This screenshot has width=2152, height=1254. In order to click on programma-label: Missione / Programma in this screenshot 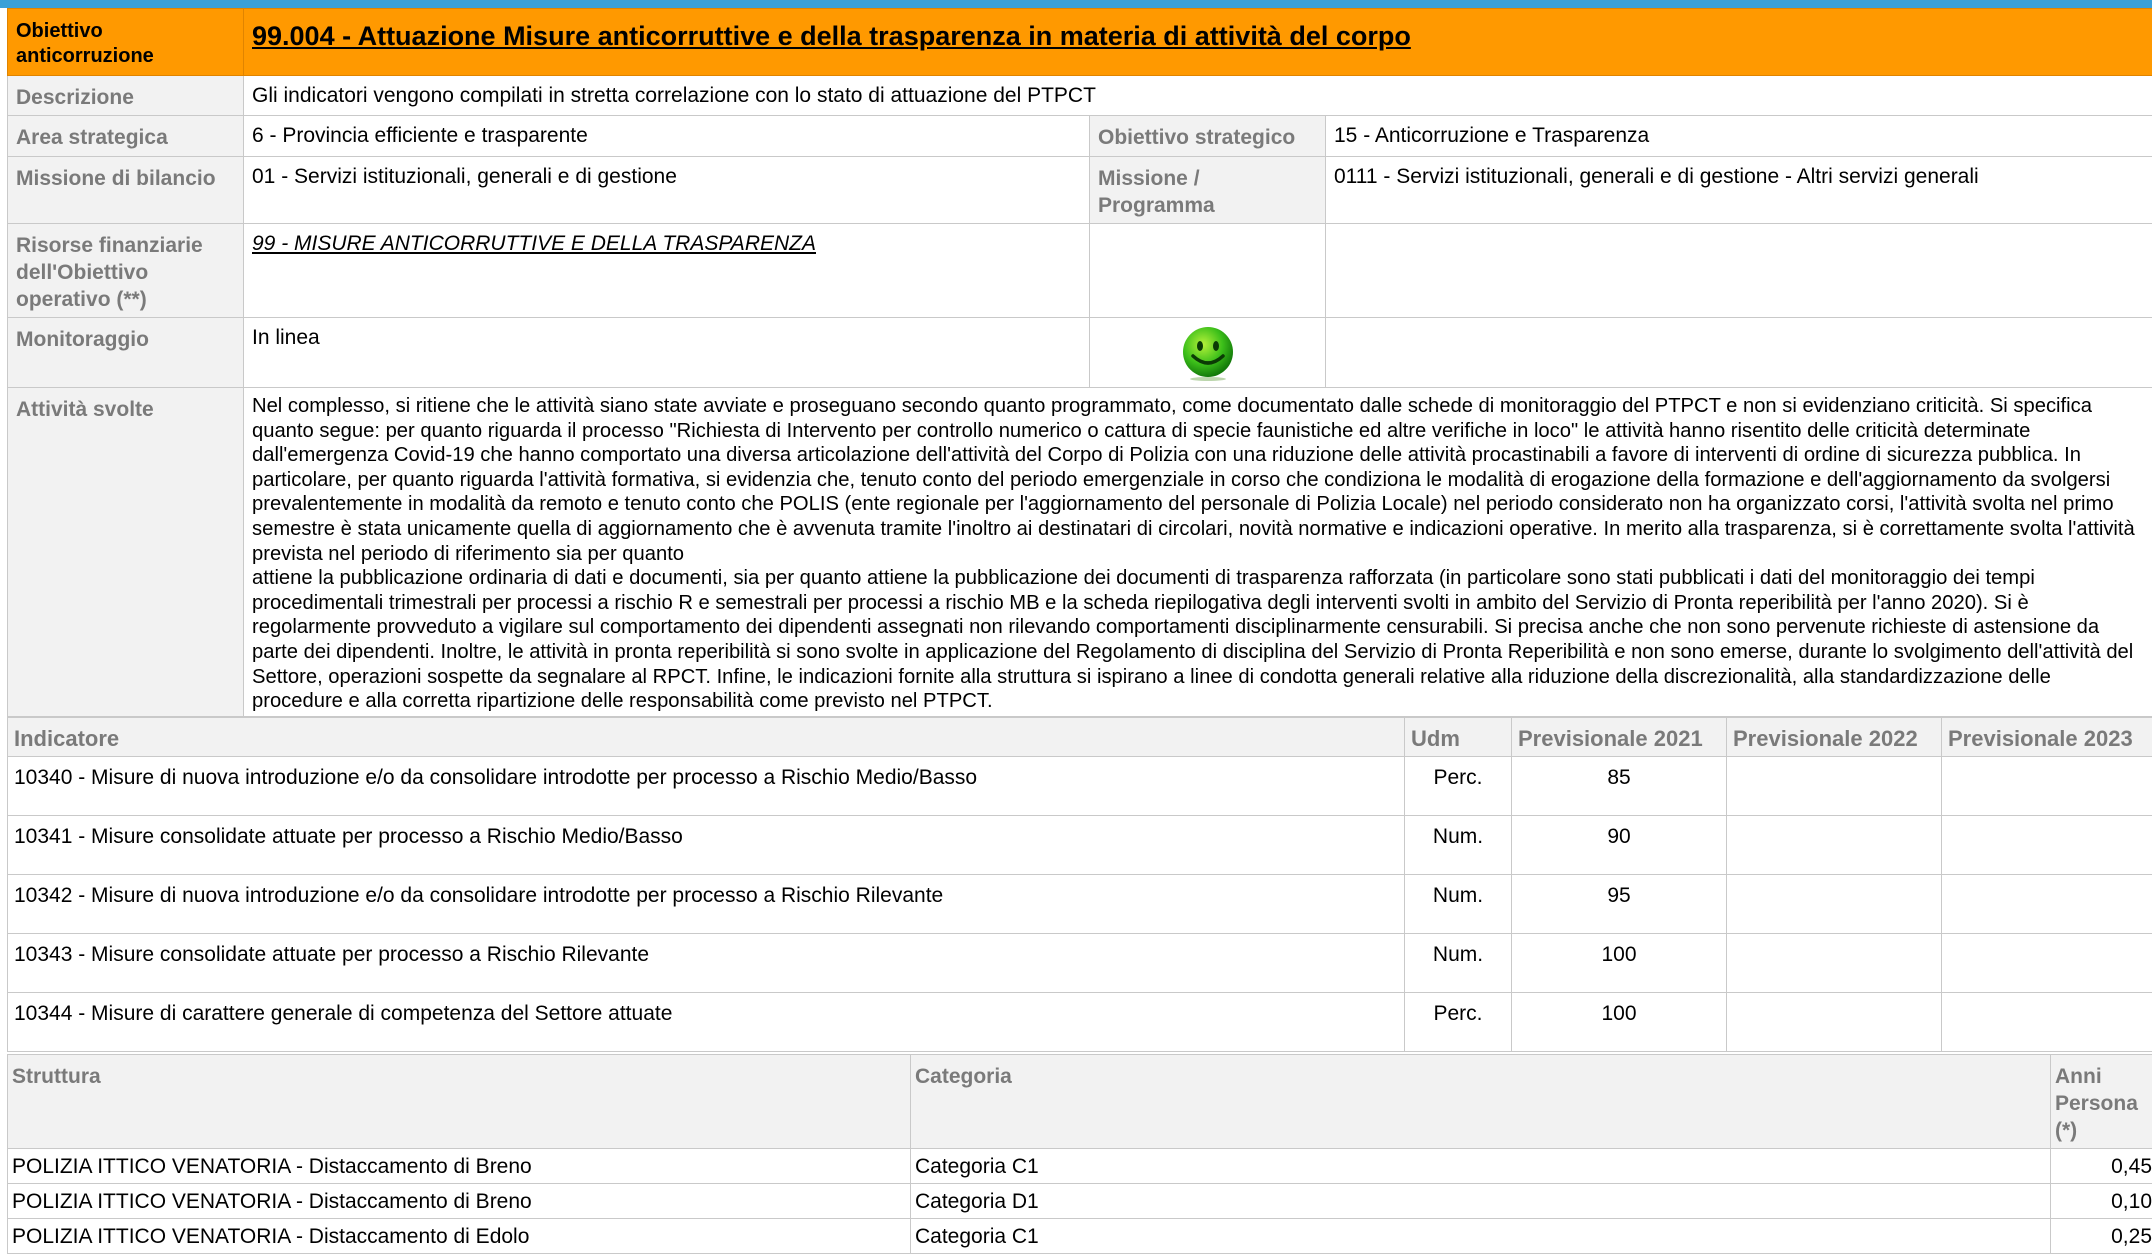, I will do `click(1208, 190)`.